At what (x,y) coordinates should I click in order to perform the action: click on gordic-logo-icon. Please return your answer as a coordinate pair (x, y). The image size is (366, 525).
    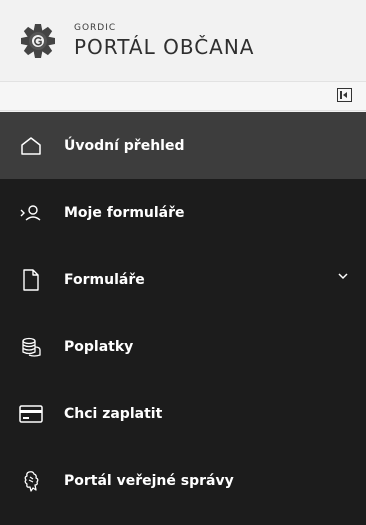
    Looking at the image, I should click on (38, 41).